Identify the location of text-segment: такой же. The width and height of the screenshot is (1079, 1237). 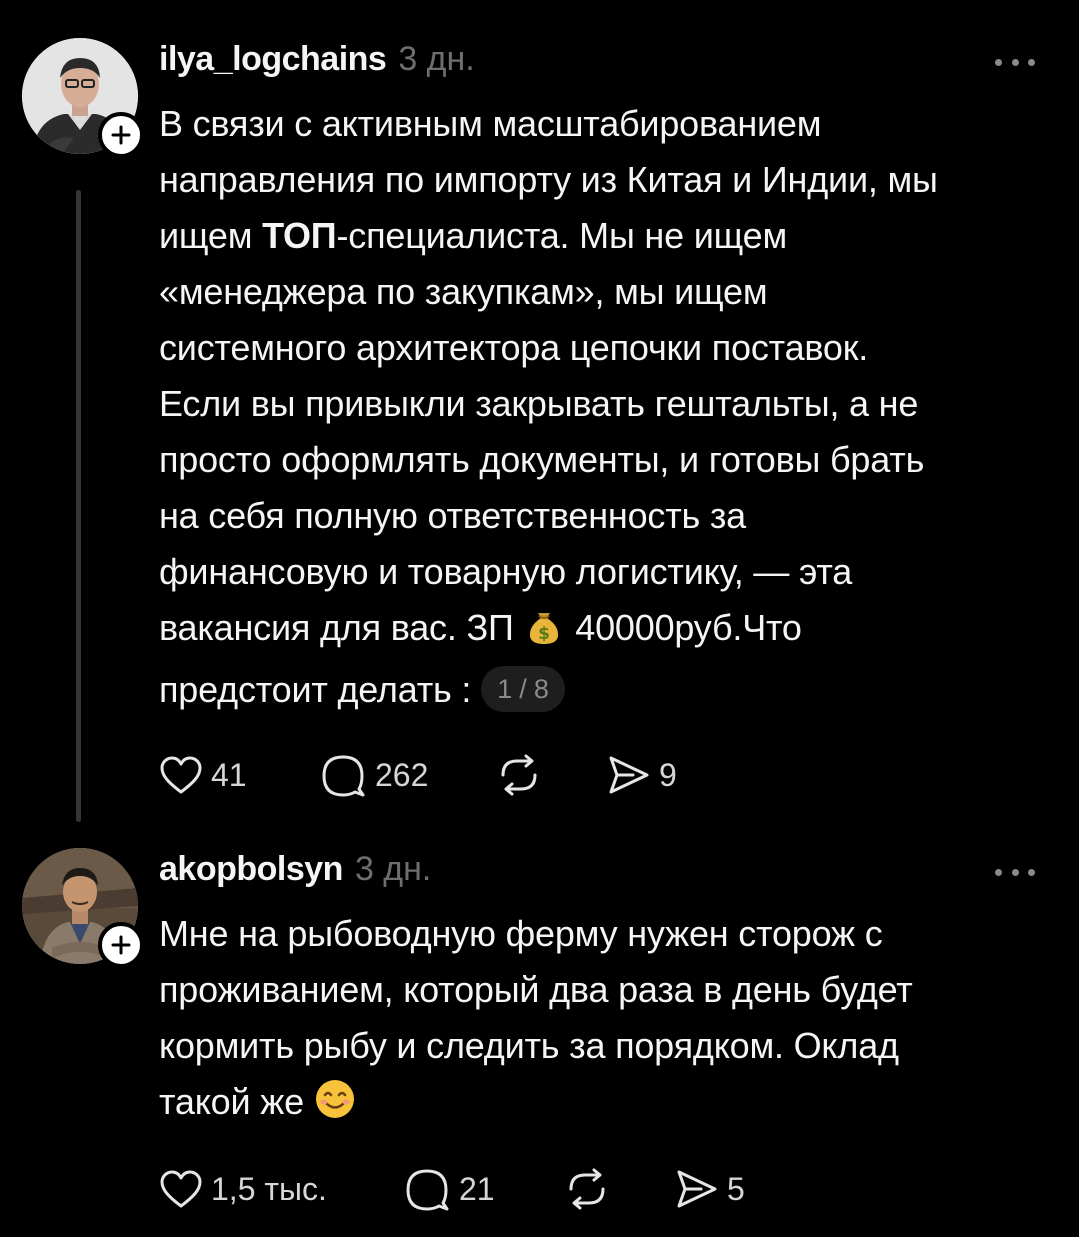
(231, 1101).